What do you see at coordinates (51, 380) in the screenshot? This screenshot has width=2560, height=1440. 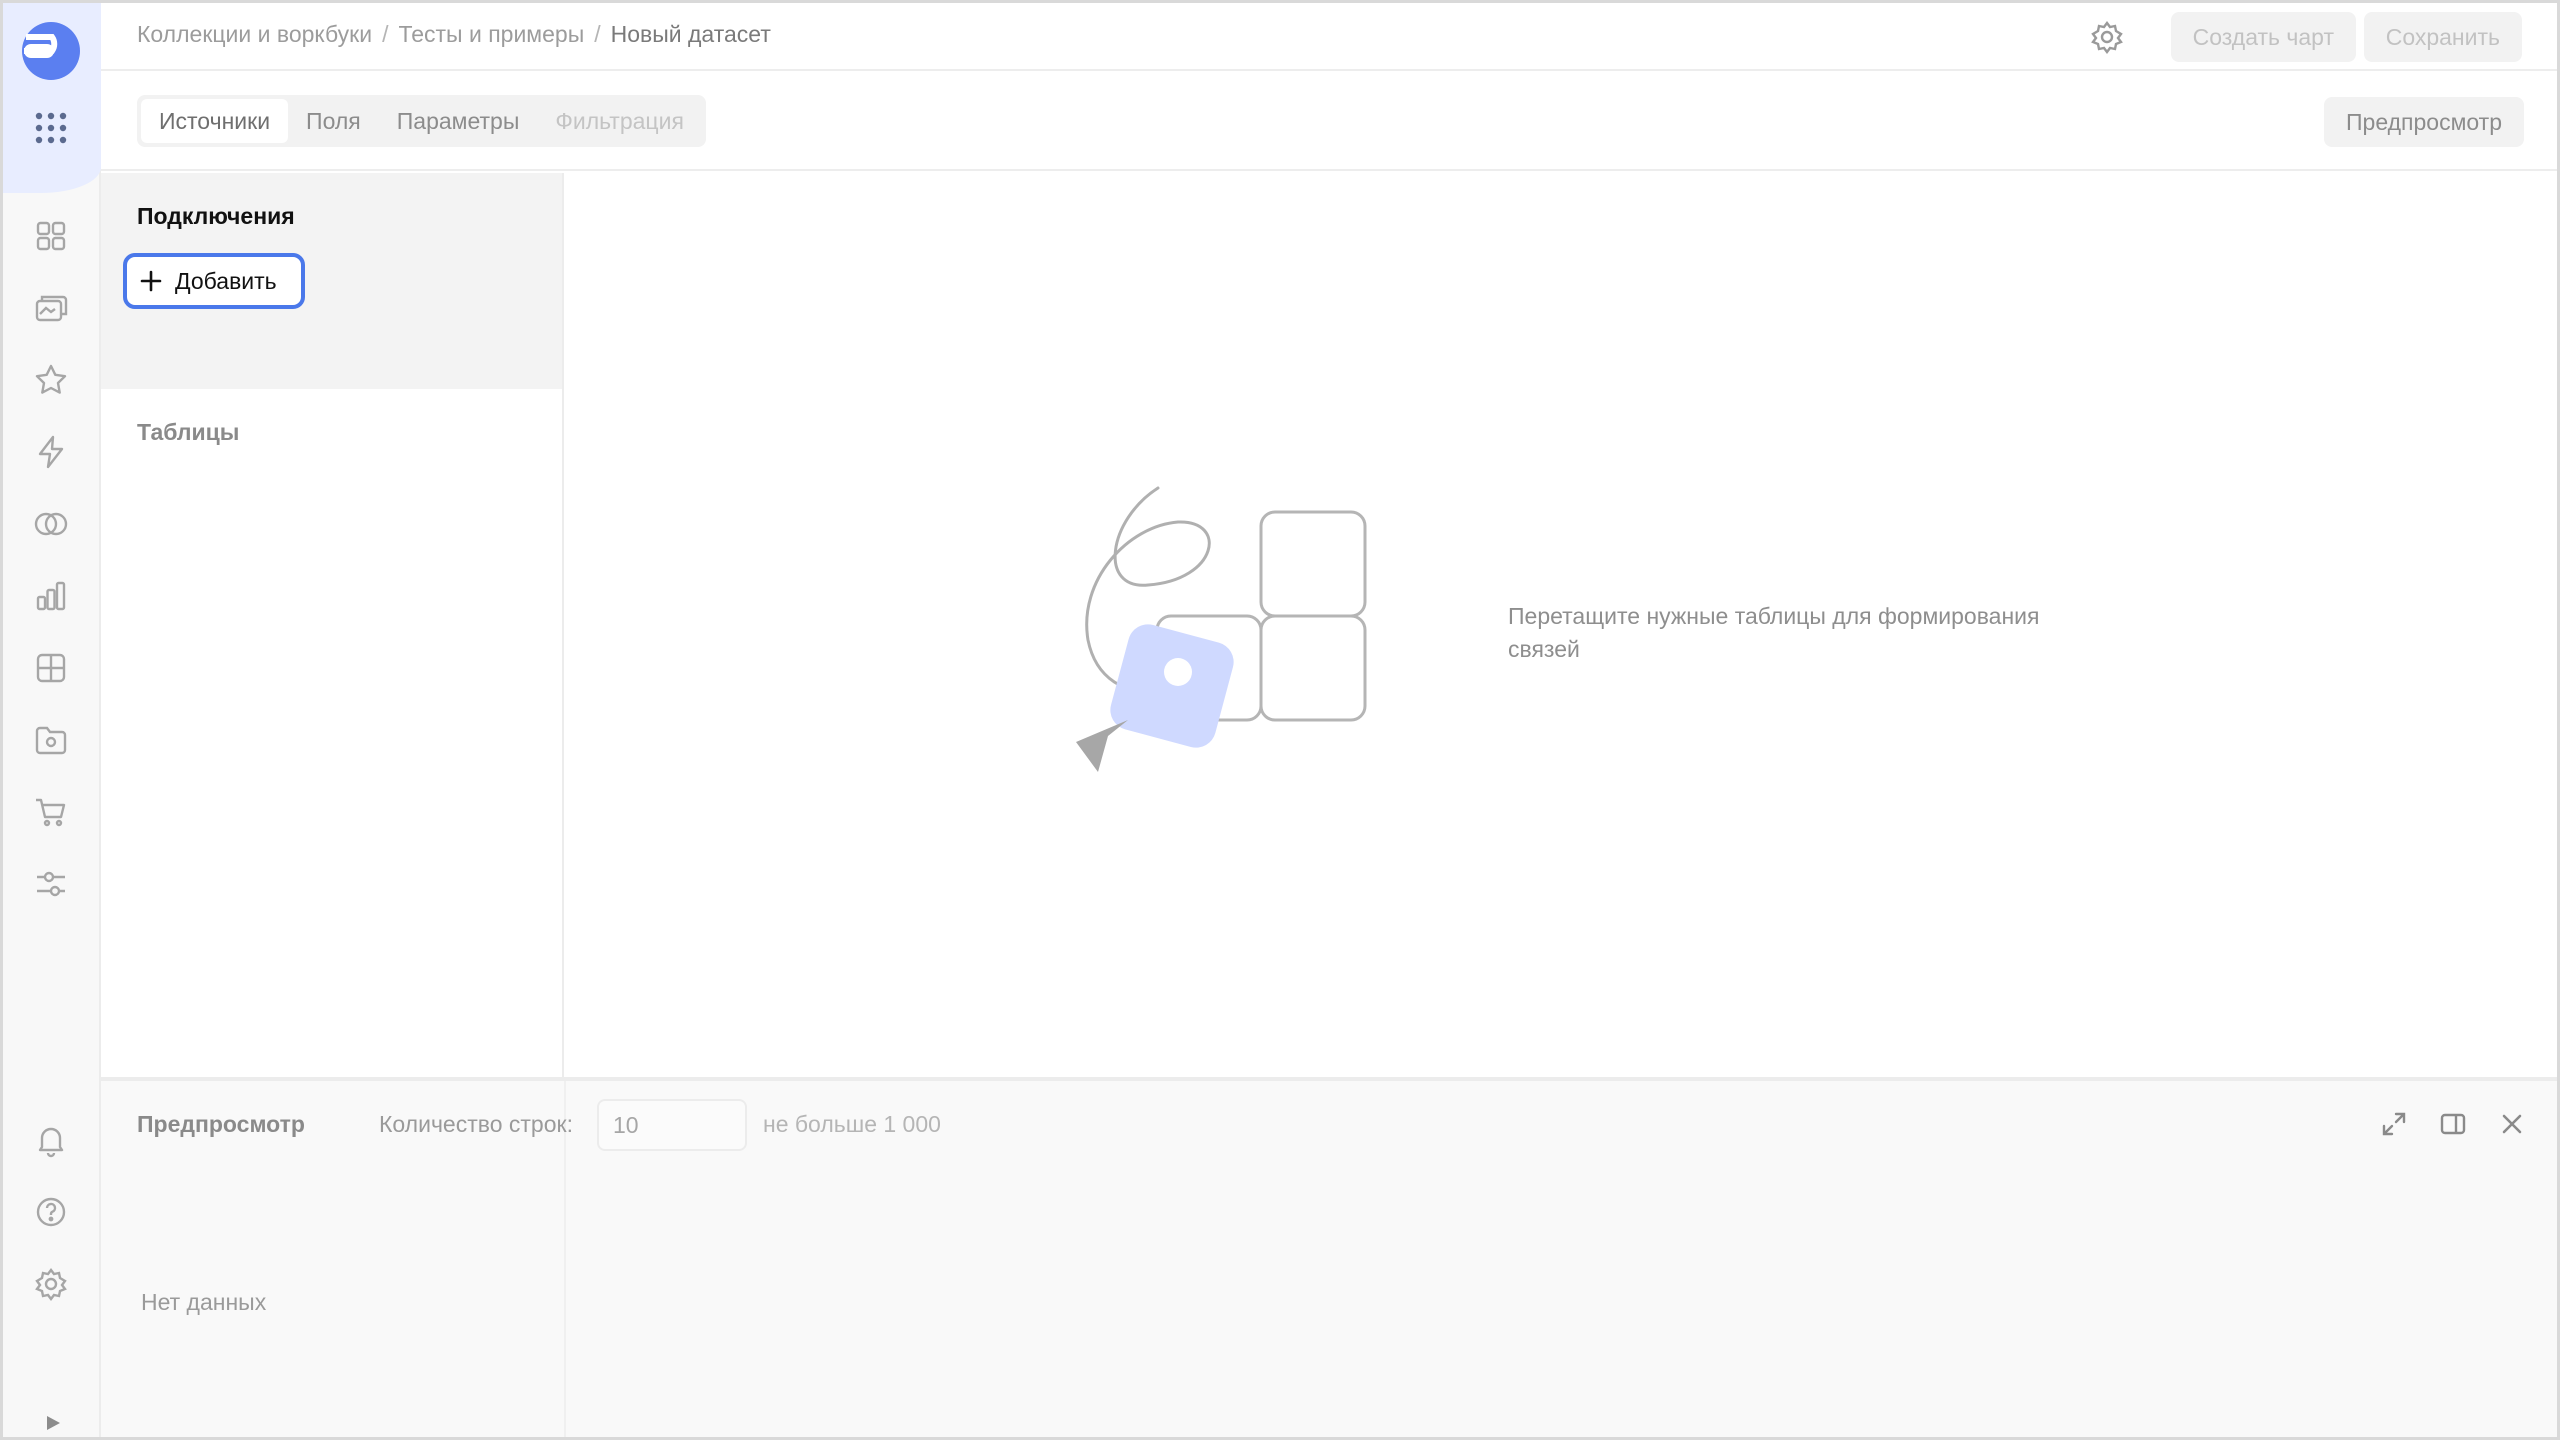 I see `favorites-star-icon` at bounding box center [51, 380].